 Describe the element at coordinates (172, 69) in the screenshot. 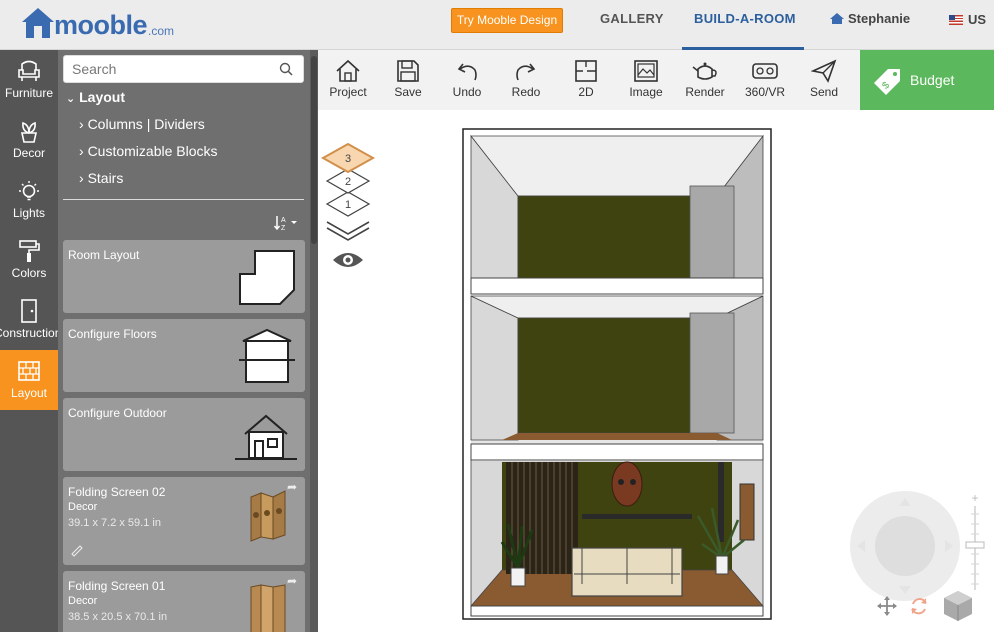

I see `search-input` at that location.